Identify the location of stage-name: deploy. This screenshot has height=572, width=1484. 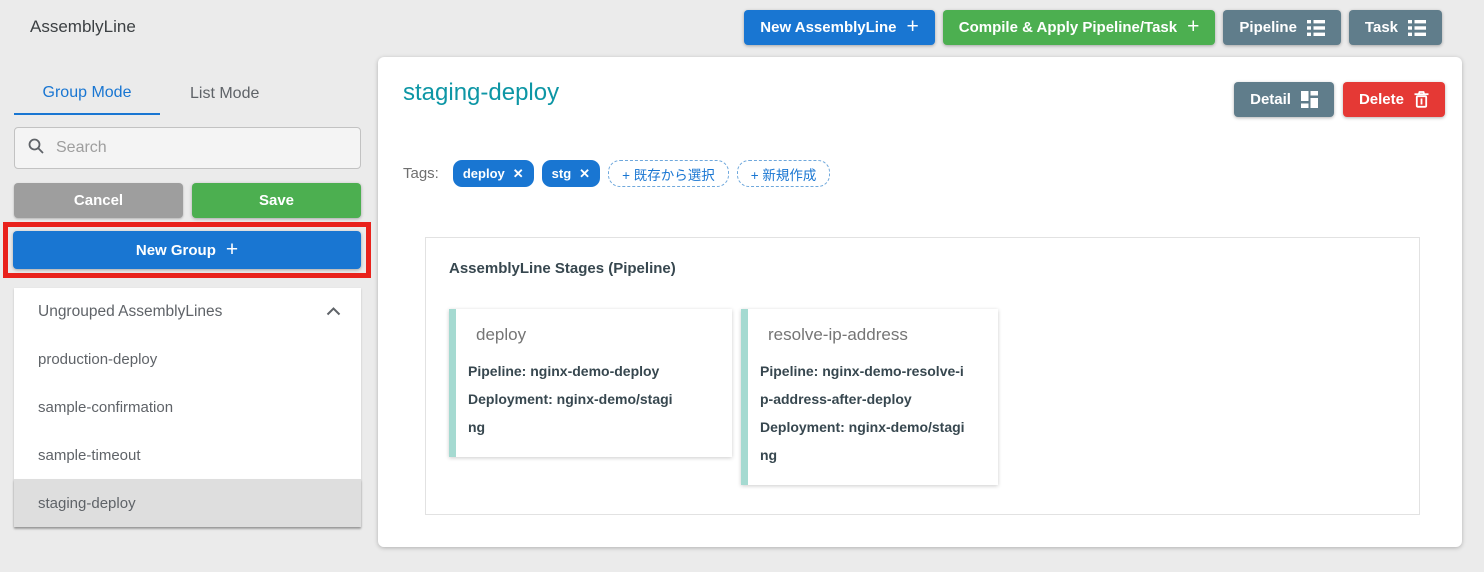
(501, 334).